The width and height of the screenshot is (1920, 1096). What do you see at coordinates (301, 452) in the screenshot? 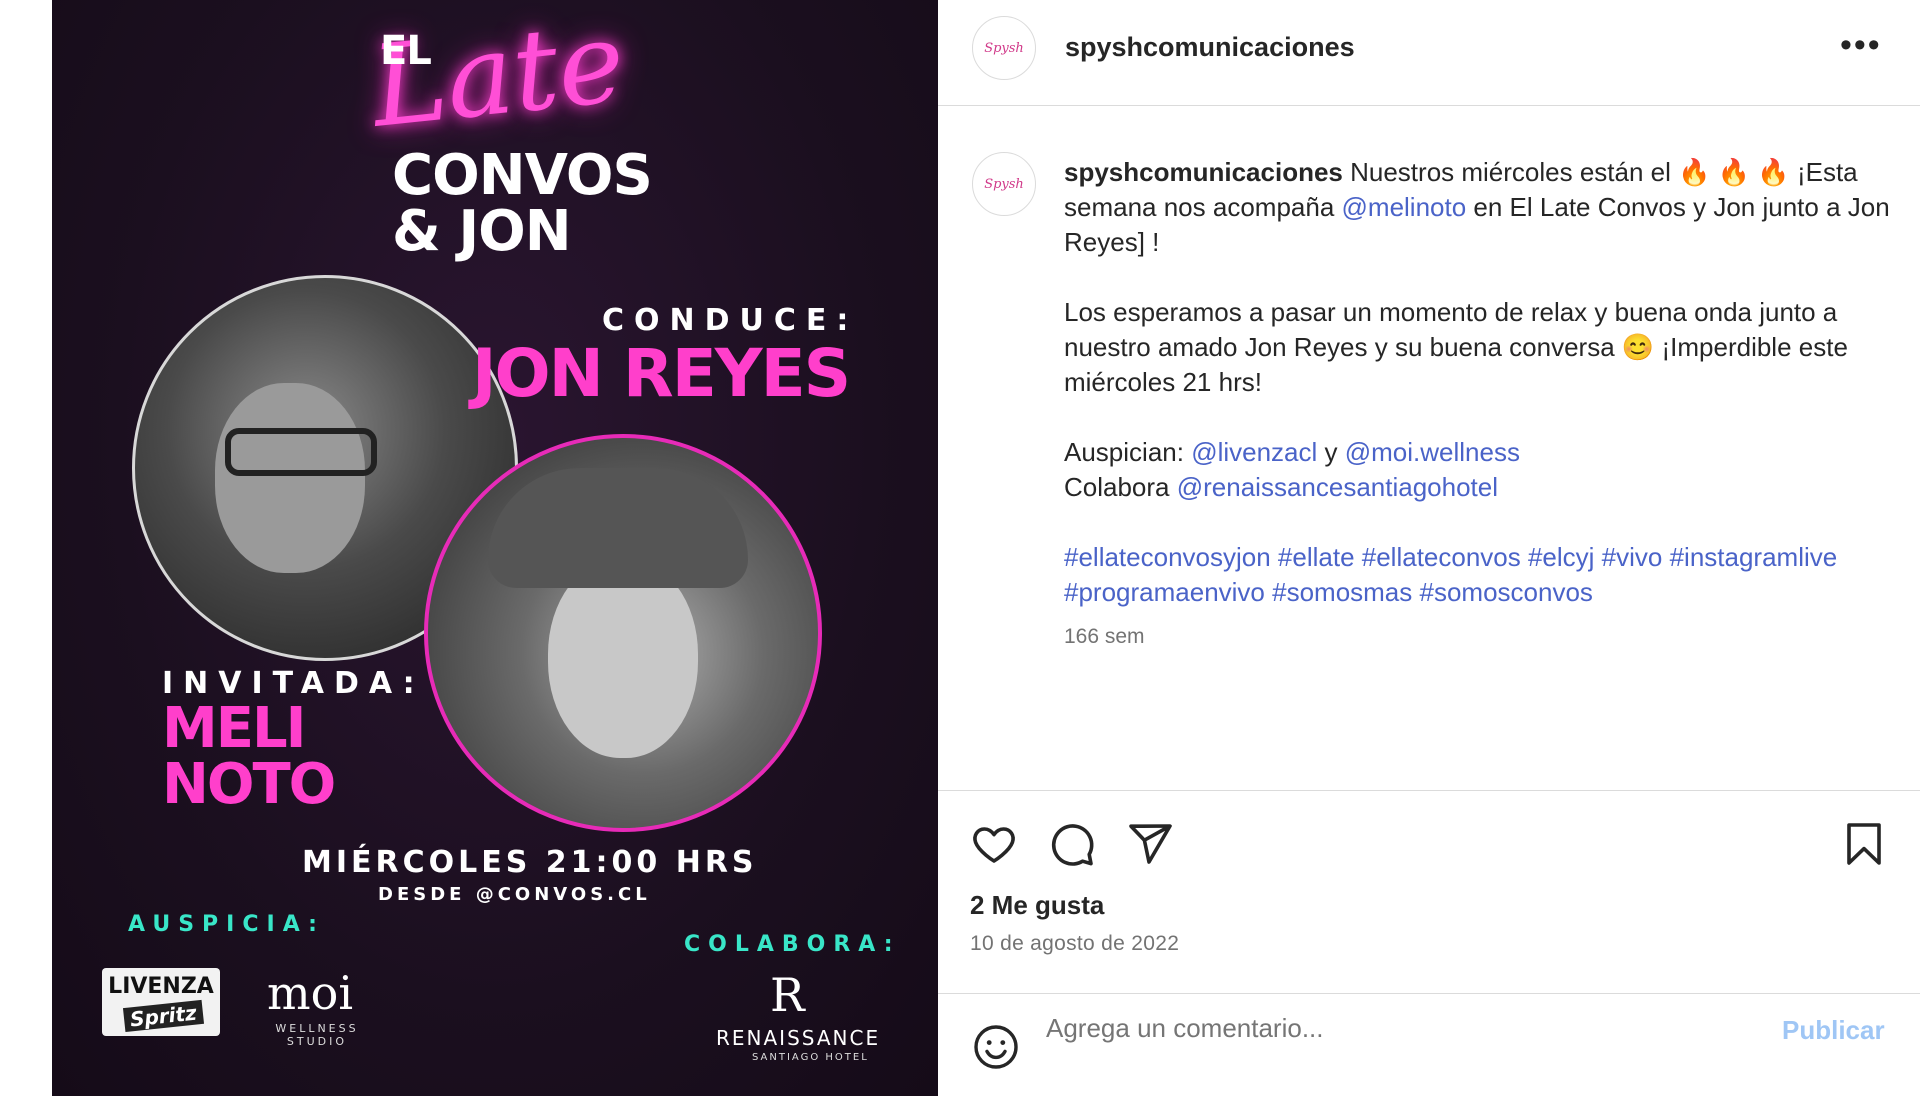
I see `host-glasses` at bounding box center [301, 452].